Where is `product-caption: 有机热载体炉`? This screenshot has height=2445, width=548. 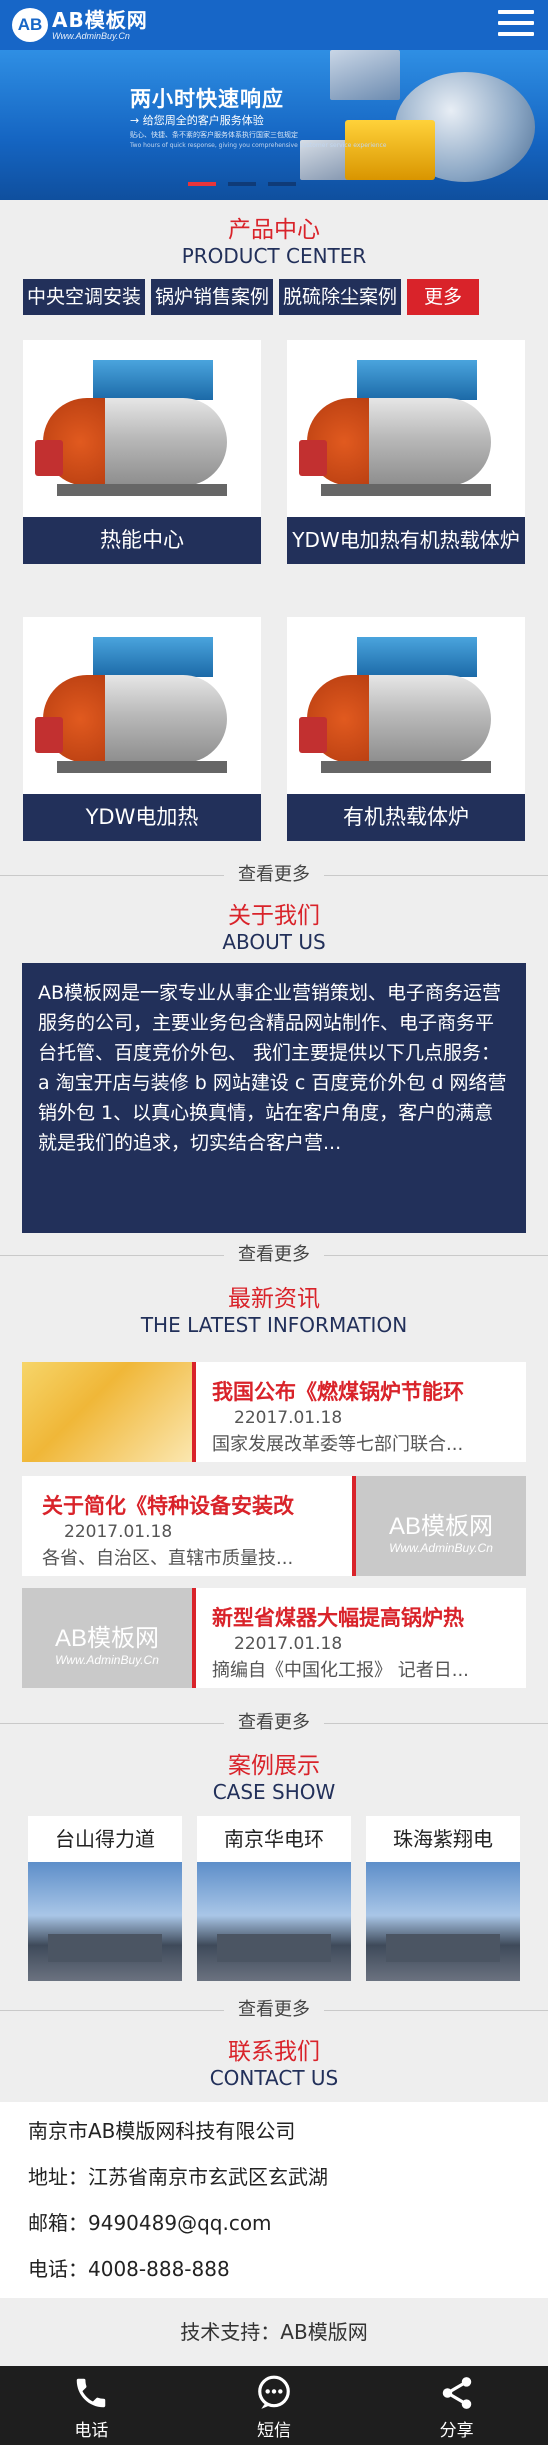 product-caption: 有机热载体炉 is located at coordinates (406, 817).